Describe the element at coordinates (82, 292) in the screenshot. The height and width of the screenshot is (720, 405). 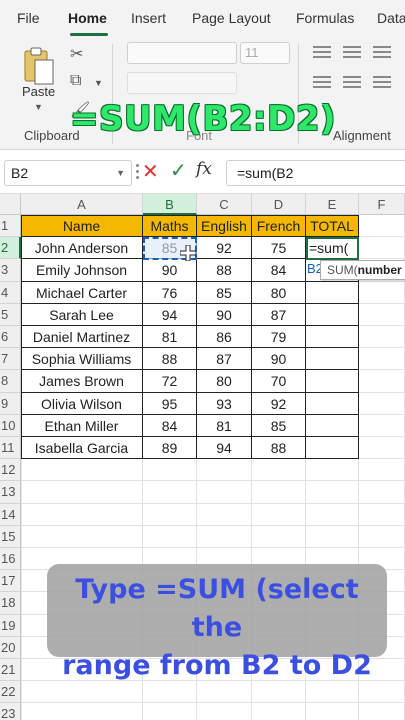
I see `table-cell-name: Michael Carter` at that location.